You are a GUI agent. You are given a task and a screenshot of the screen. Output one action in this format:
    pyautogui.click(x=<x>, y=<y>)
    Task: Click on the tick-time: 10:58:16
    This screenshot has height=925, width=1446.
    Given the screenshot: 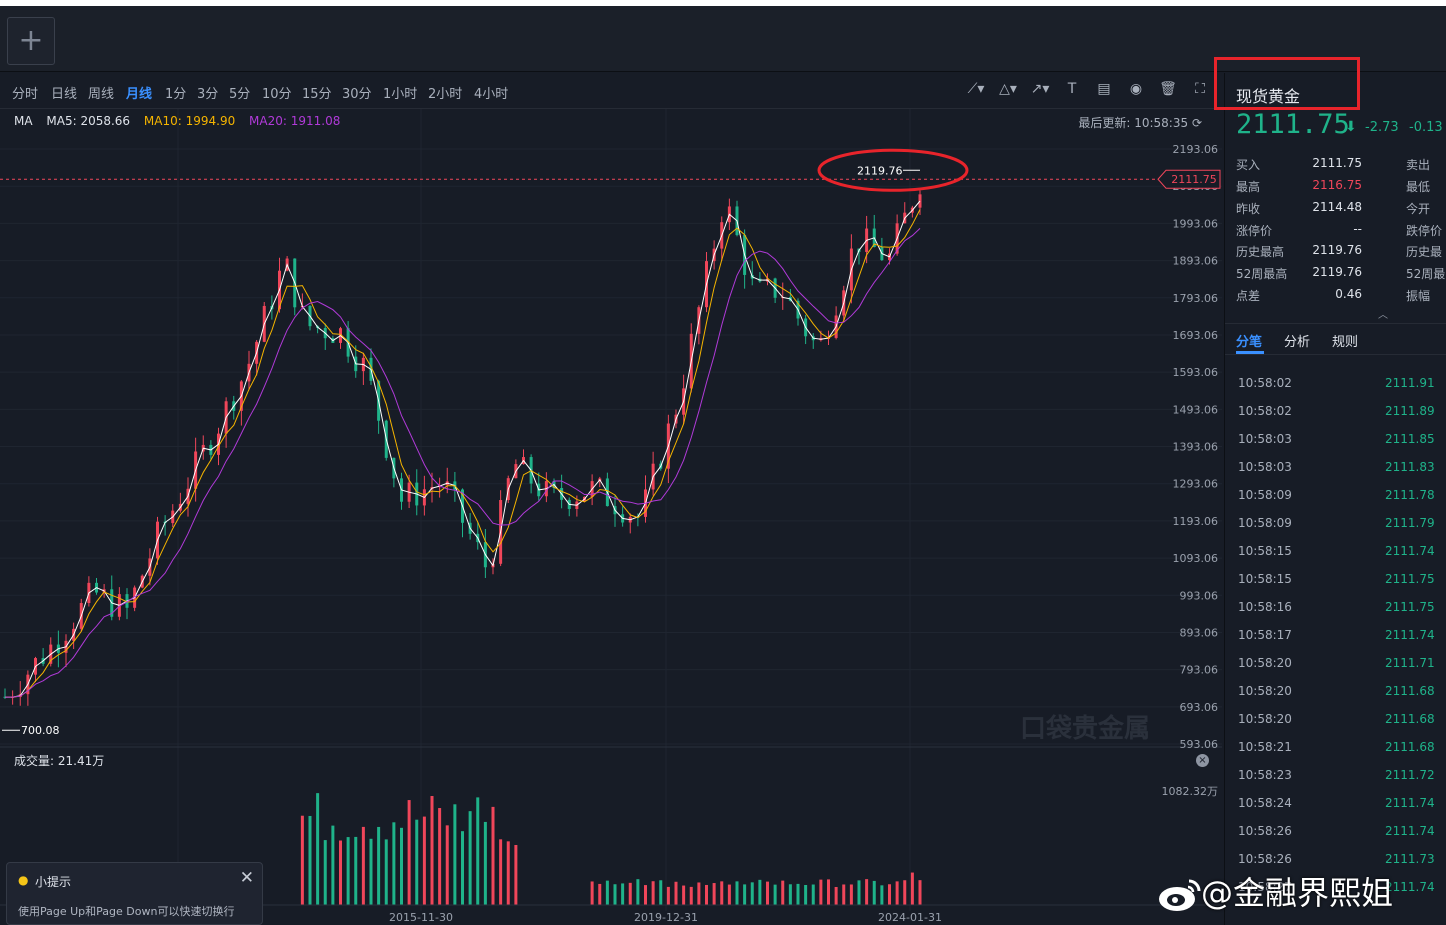 What is the action you would take?
    pyautogui.click(x=1265, y=607)
    